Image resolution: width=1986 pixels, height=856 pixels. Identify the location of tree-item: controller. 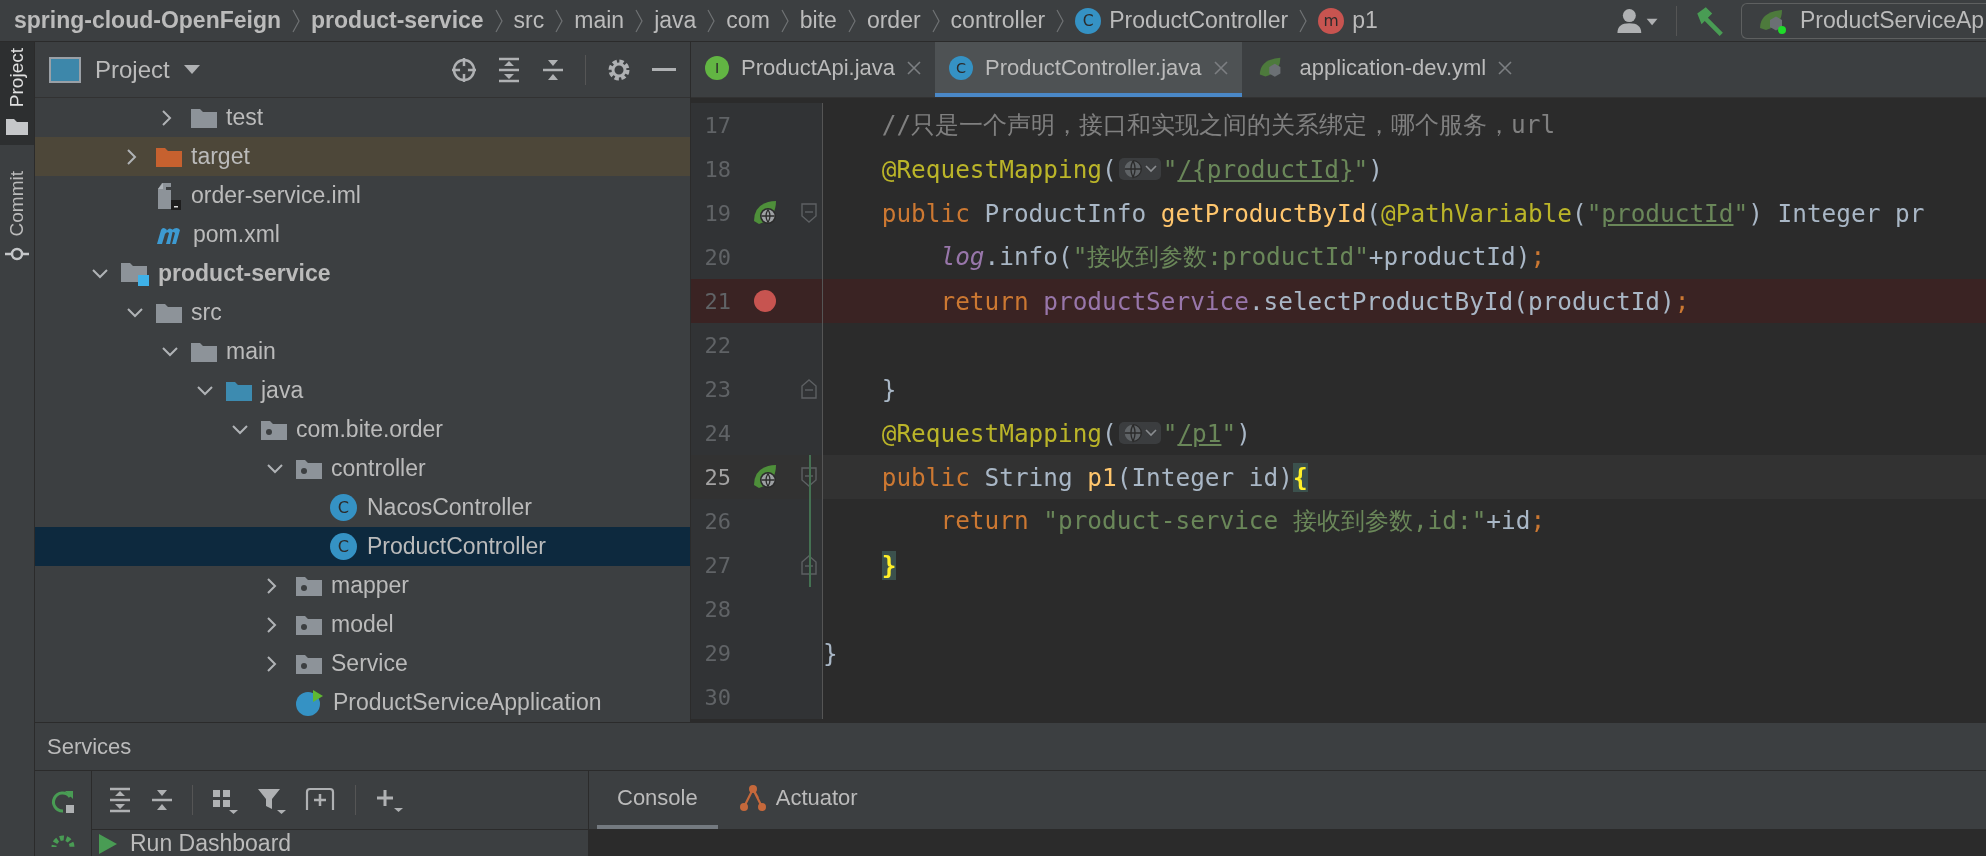
(362, 468).